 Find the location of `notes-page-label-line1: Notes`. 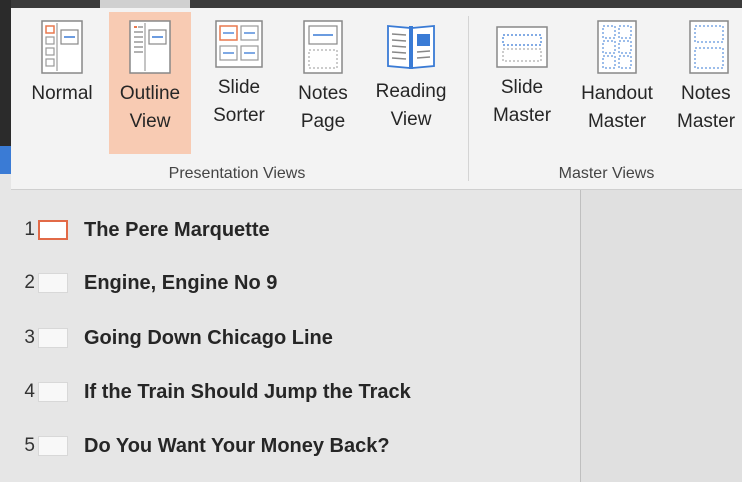

notes-page-label-line1: Notes is located at coordinates (323, 93).